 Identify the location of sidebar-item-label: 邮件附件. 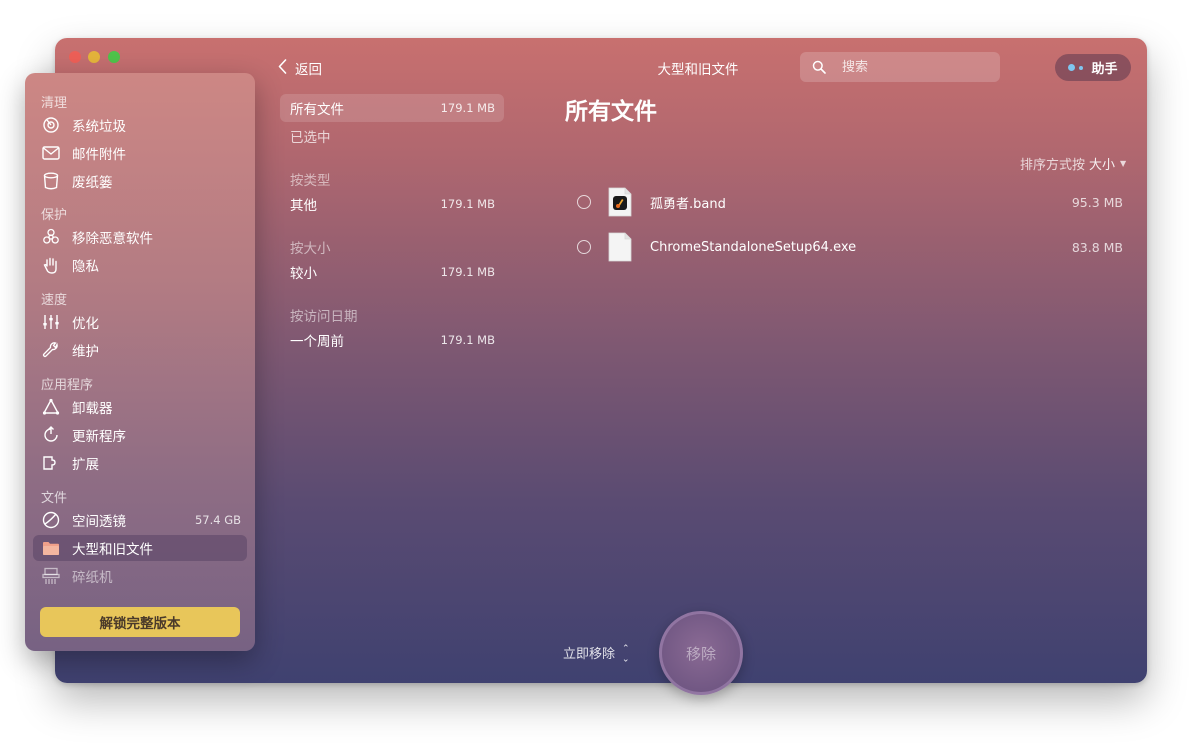
(99, 155).